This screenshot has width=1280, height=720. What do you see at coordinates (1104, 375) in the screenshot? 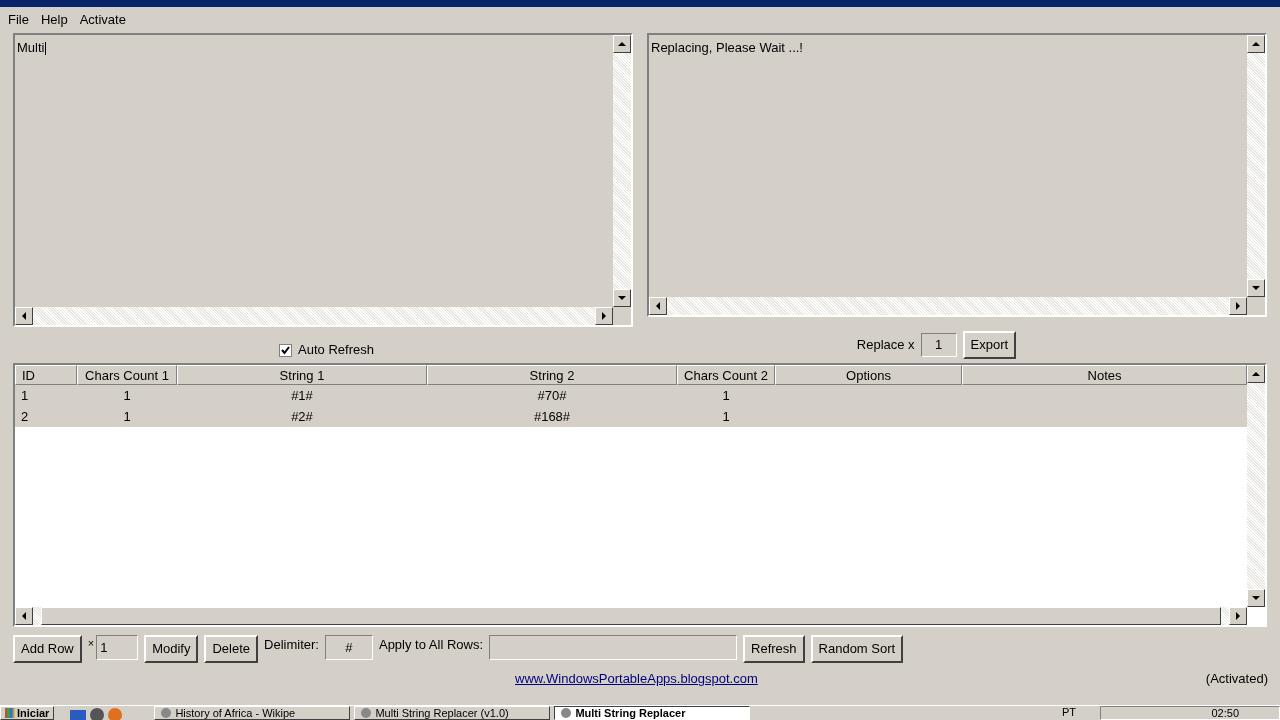
I see `column-header: Notes` at bounding box center [1104, 375].